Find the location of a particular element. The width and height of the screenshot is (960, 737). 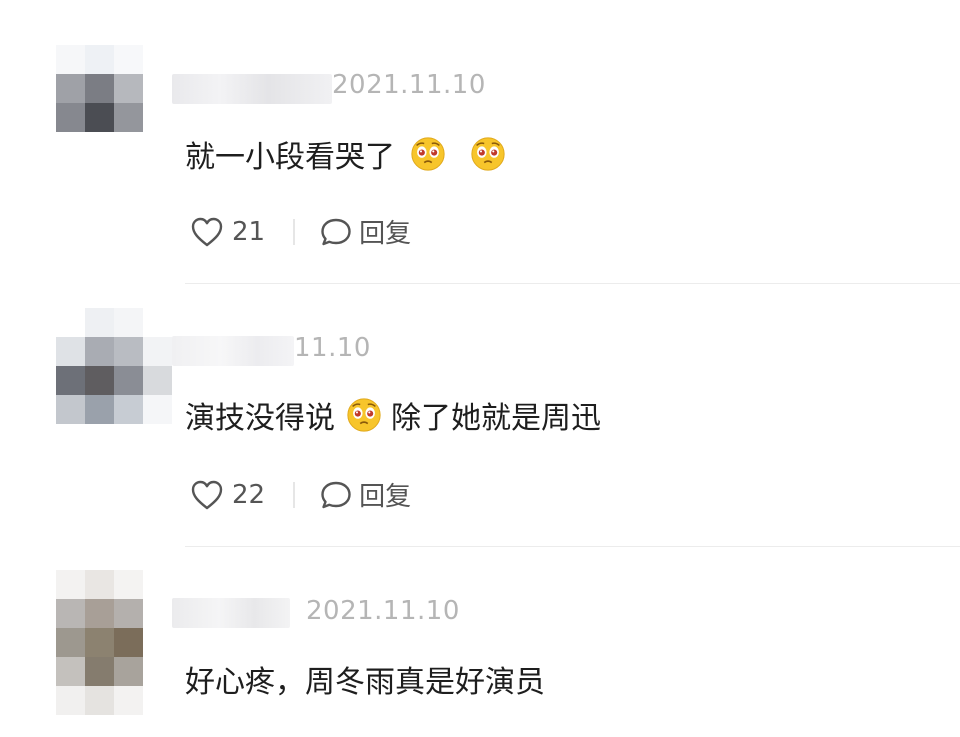

avatar is located at coordinates (99, 642).